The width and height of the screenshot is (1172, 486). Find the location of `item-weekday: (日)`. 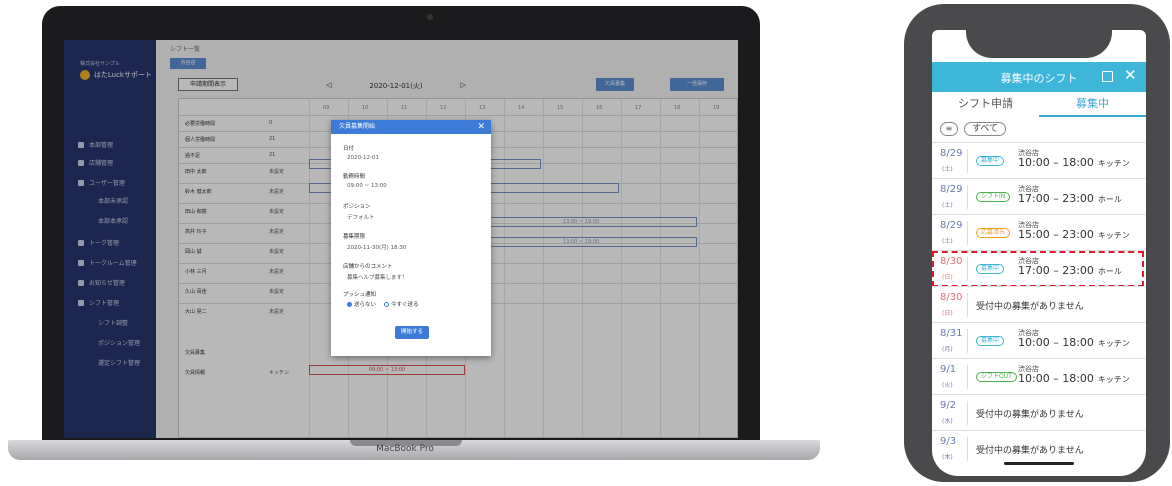

item-weekday: (日) is located at coordinates (947, 313).